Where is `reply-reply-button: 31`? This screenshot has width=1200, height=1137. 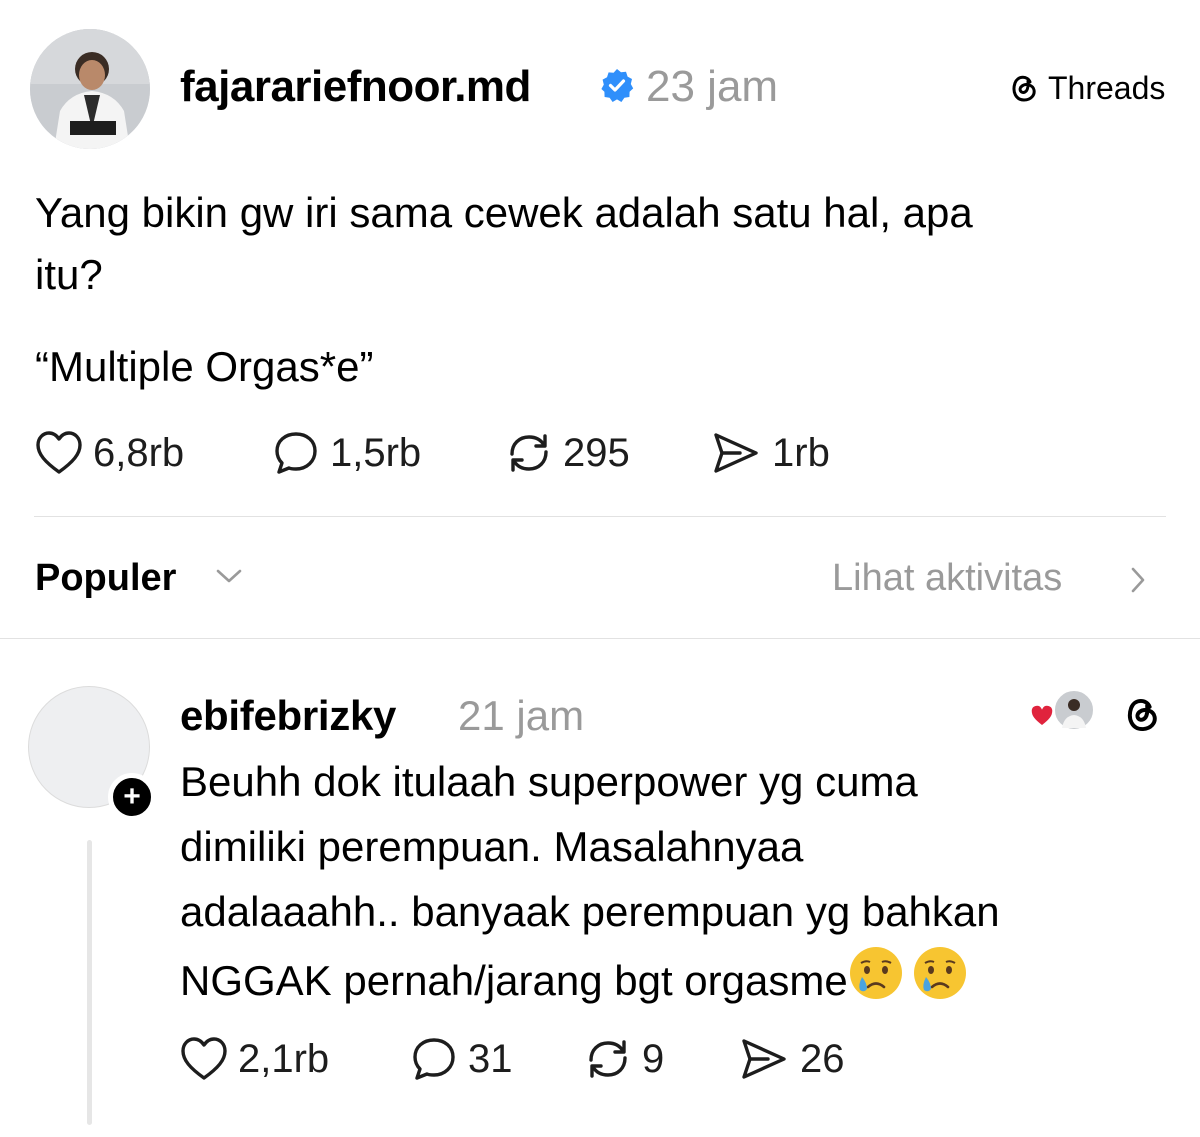 reply-reply-button: 31 is located at coordinates (461, 1059).